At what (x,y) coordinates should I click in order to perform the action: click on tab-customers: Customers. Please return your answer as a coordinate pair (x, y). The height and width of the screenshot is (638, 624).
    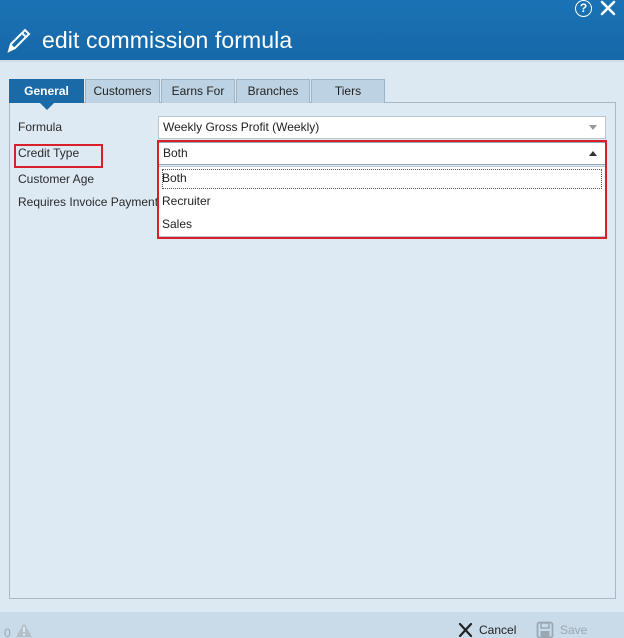
    Looking at the image, I should click on (122, 91).